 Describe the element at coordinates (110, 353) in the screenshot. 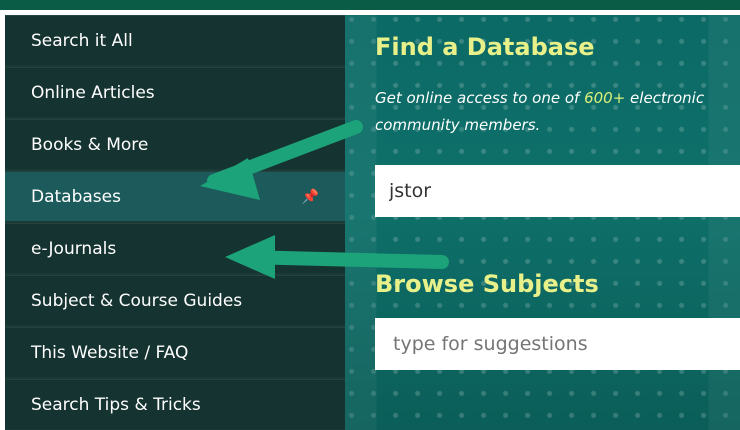

I see `sidebar-item-label: This Website / FAQ` at that location.